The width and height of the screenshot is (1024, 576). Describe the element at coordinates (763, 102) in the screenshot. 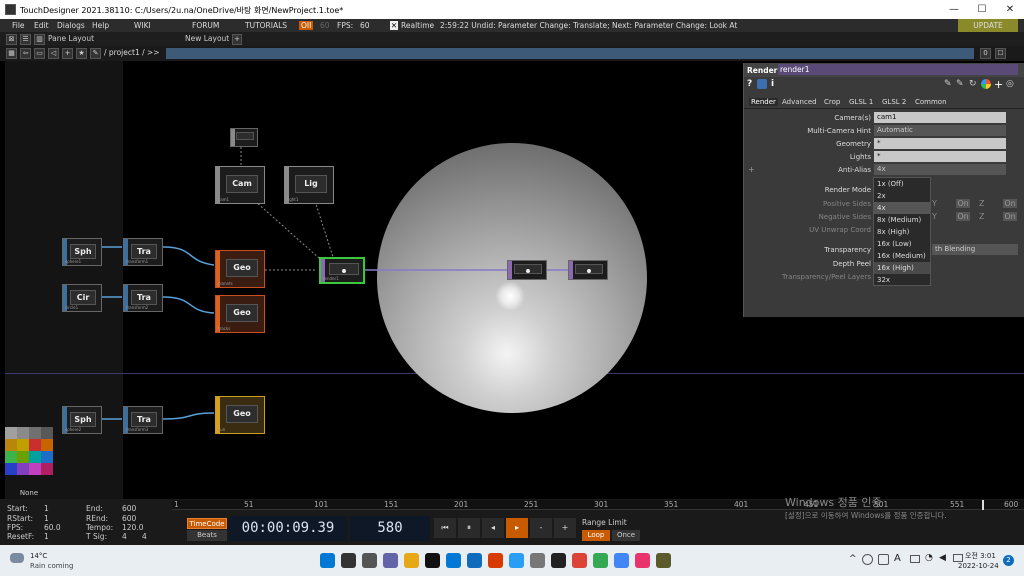

I see `tab-render: Render` at that location.